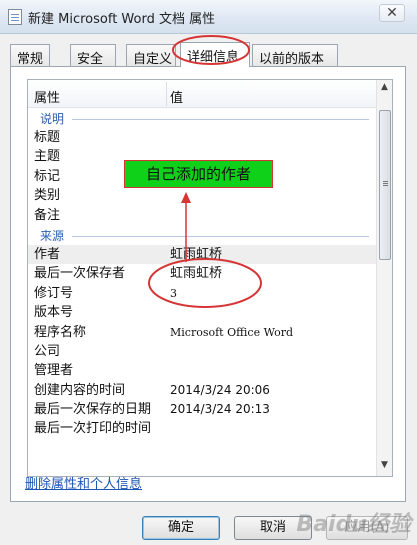 The image size is (417, 545). Describe the element at coordinates (15, 17) in the screenshot. I see `document-icon` at that location.